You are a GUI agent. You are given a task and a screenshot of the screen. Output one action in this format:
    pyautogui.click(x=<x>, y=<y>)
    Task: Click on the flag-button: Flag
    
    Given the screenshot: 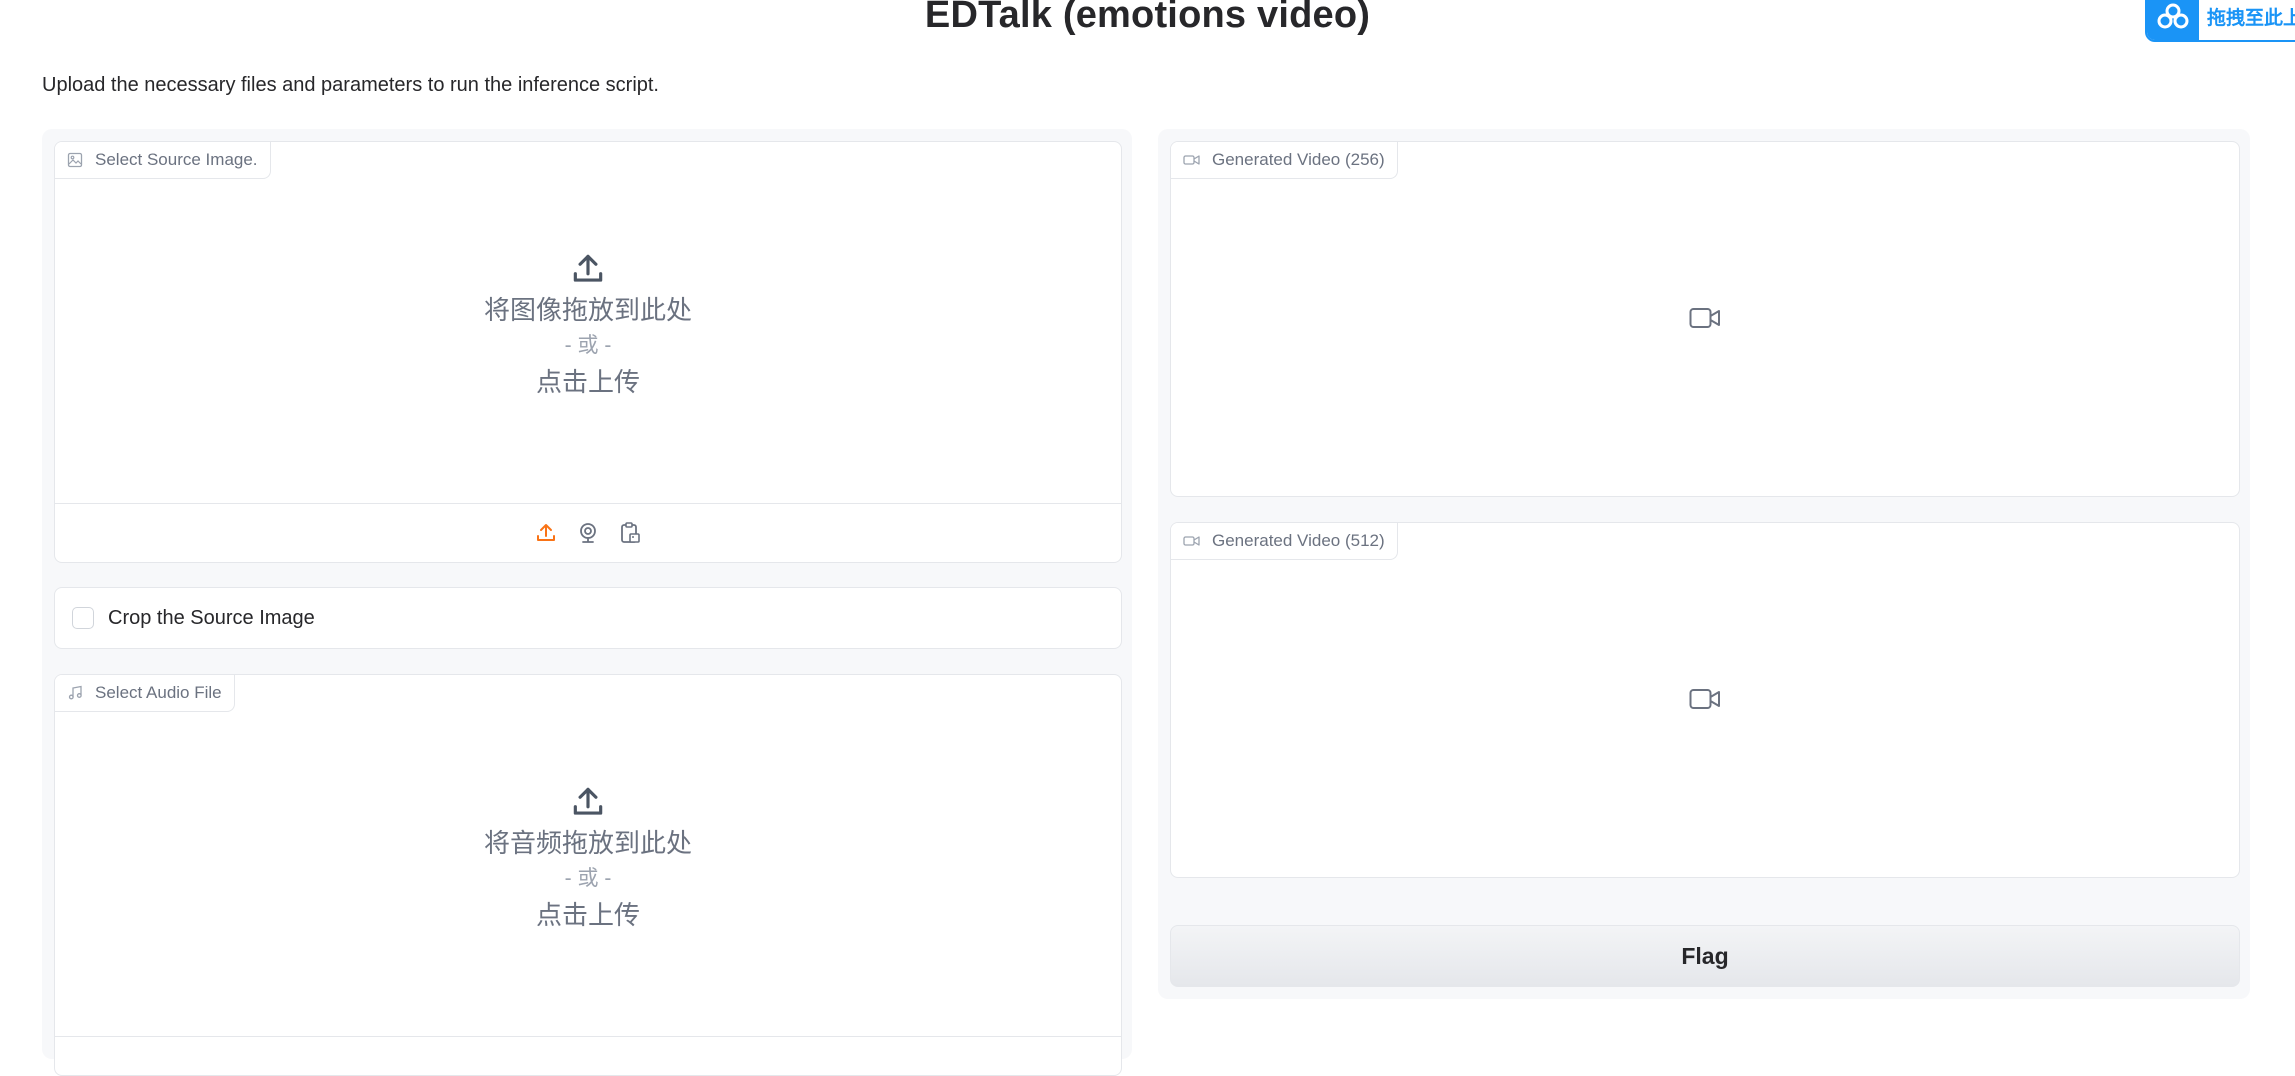 What is the action you would take?
    pyautogui.click(x=1705, y=956)
    